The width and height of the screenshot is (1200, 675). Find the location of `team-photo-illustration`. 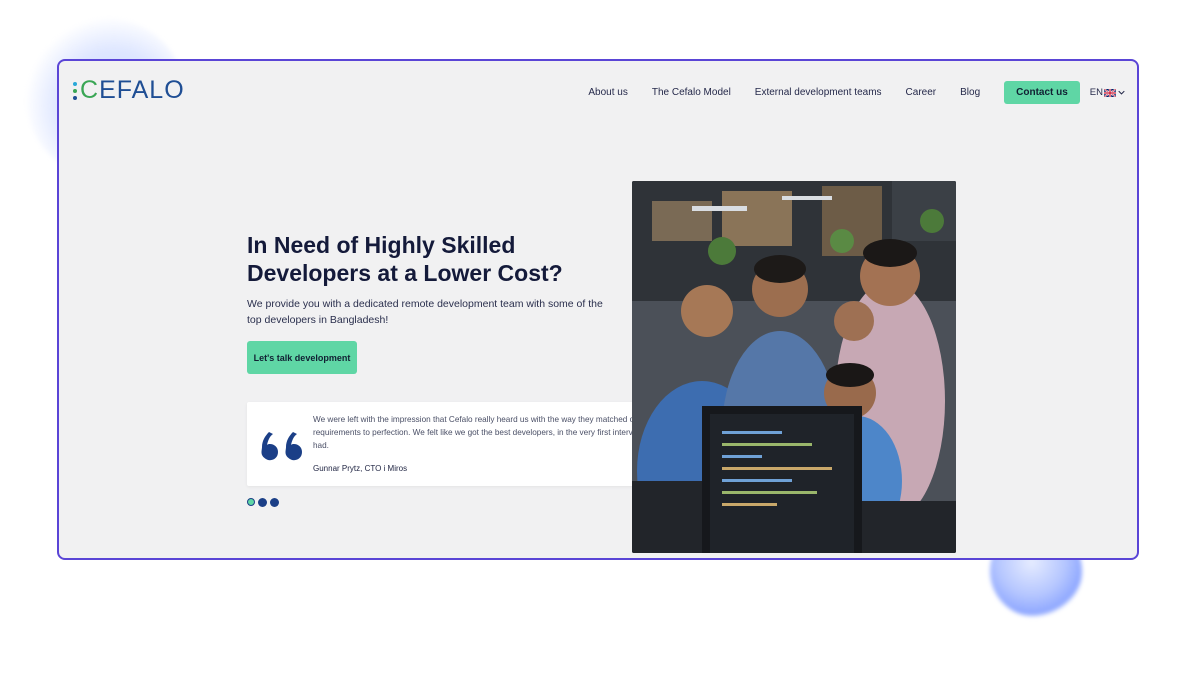

team-photo-illustration is located at coordinates (794, 367).